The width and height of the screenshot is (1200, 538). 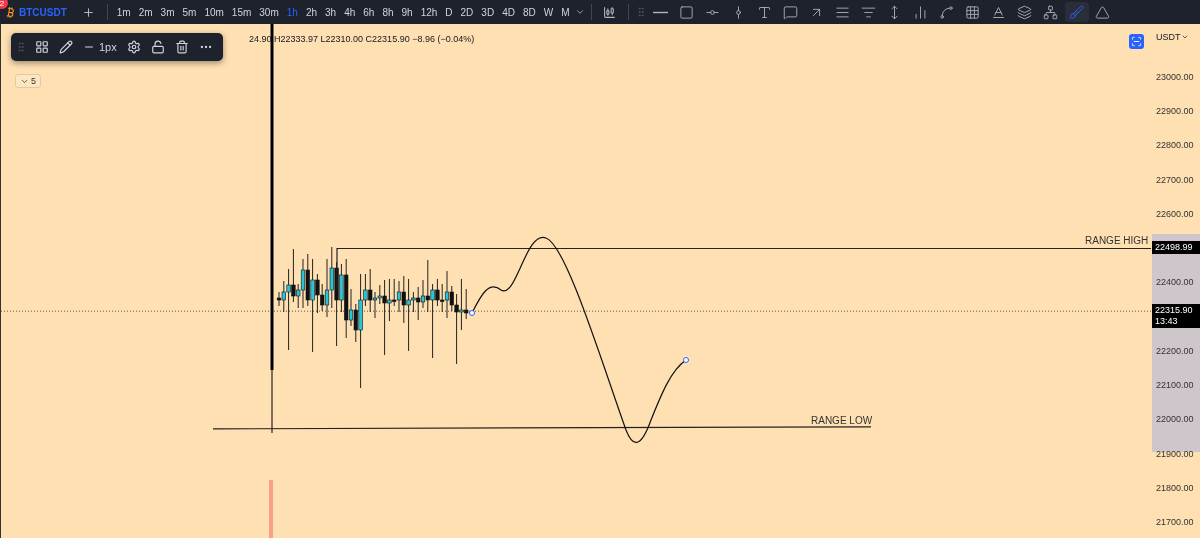 I want to click on collapse-button: 5, so click(x=28, y=81).